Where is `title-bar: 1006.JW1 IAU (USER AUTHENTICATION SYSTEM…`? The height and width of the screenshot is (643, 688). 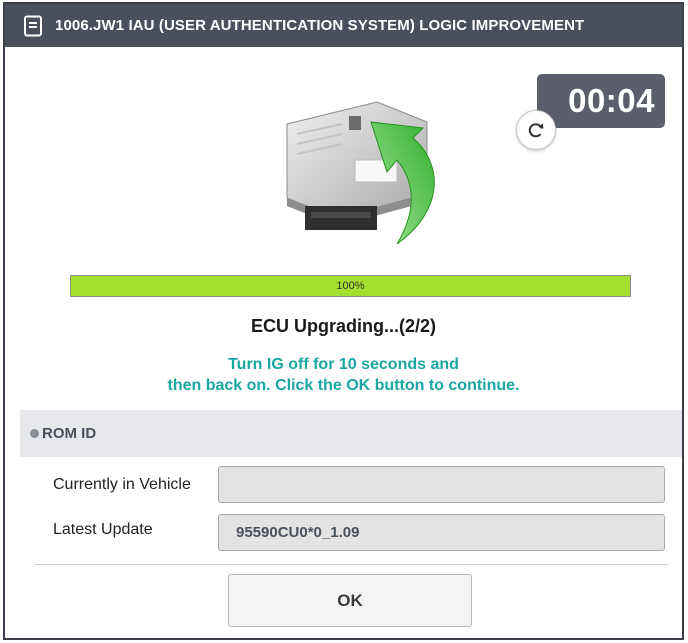 title-bar: 1006.JW1 IAU (USER AUTHENTICATION SYSTEM… is located at coordinates (343, 25).